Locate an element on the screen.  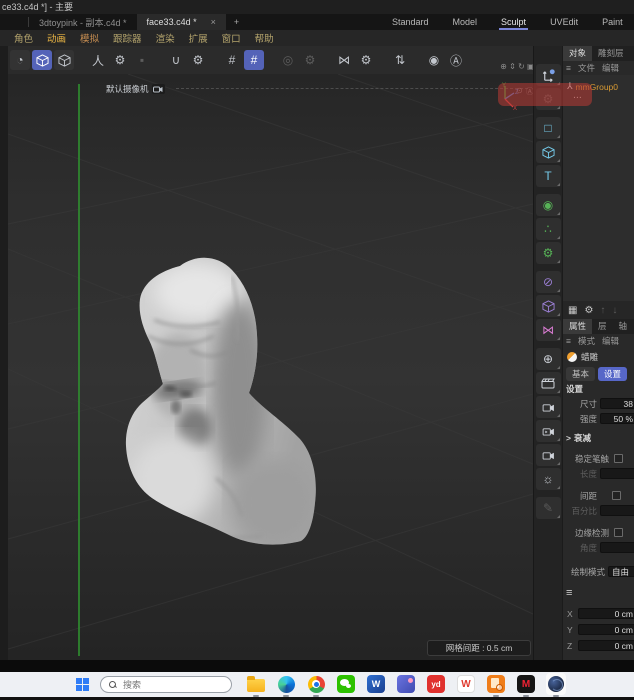
taskbar-search is located at coordinates (166, 684).